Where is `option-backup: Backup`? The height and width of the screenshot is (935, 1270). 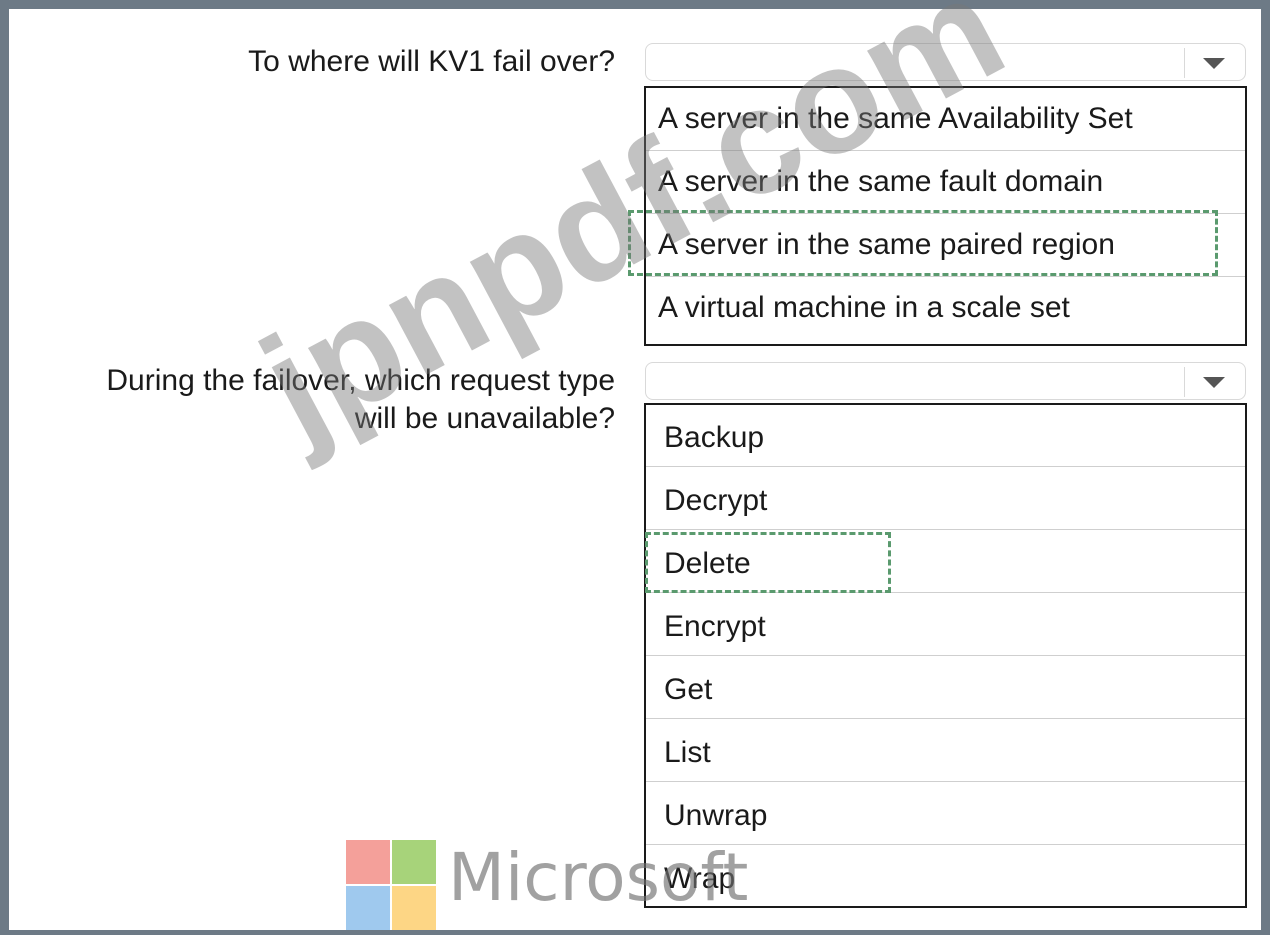
option-backup: Backup is located at coordinates (945, 436).